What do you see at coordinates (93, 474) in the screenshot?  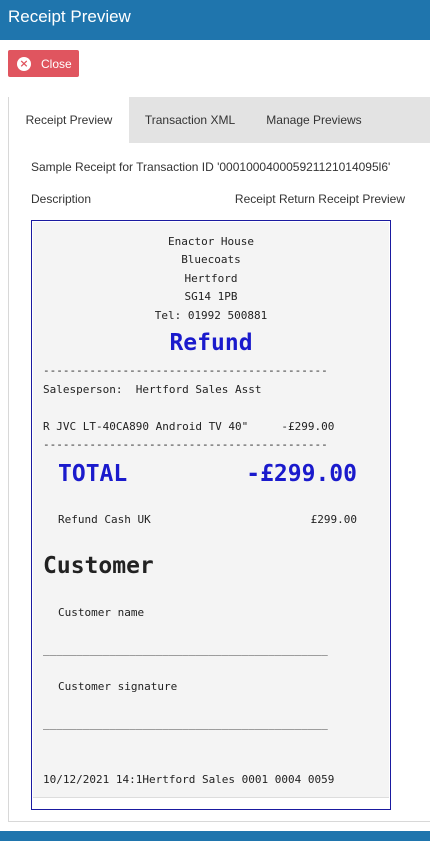 I see `total-label: TOTAL` at bounding box center [93, 474].